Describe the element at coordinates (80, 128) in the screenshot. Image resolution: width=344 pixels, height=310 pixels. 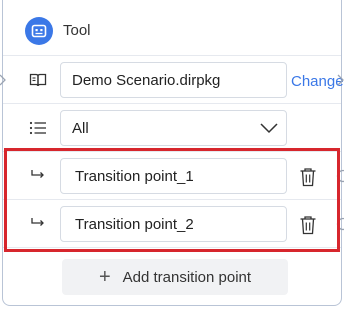
I see `filter-value: All` at that location.